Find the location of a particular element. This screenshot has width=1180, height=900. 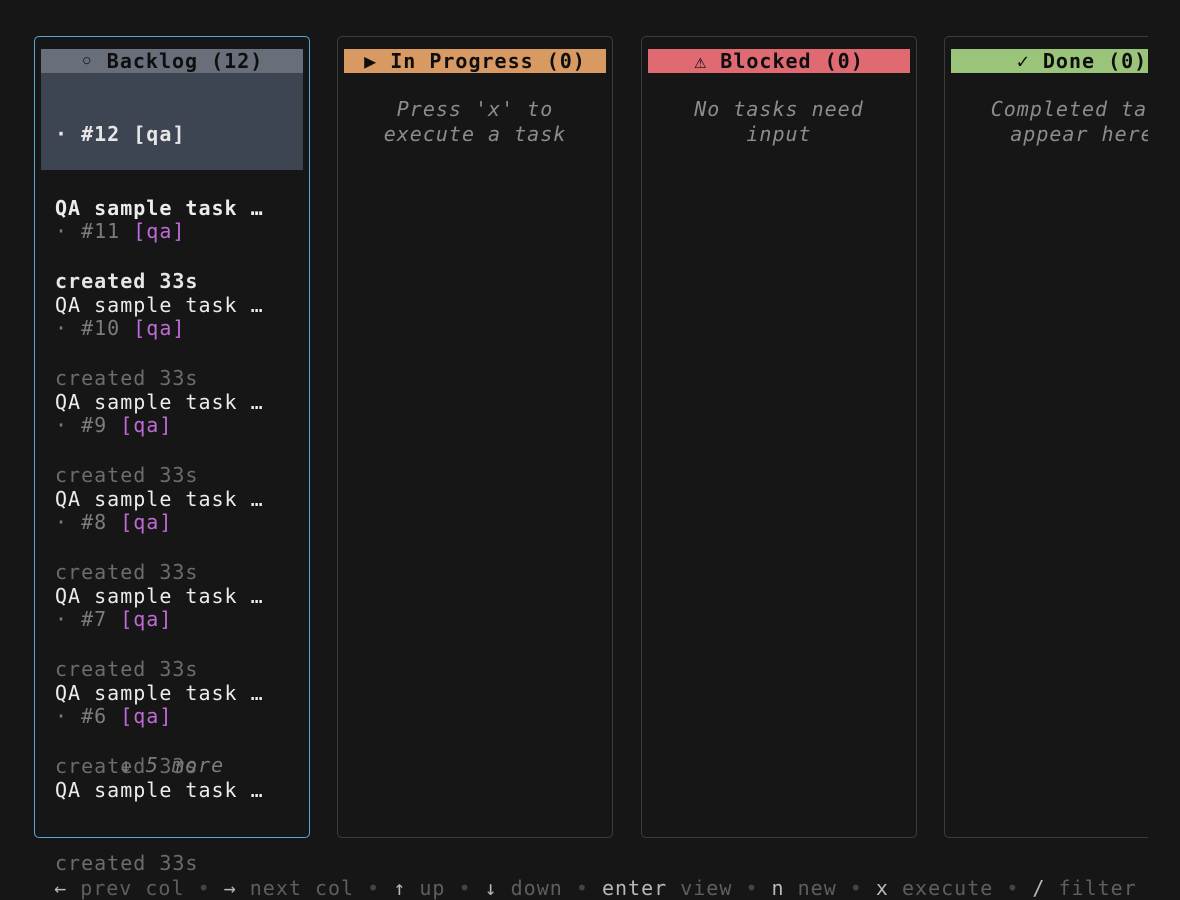

task-card: · #8 [qa] QA sample task … created 33s is located at coordinates (172, 571).